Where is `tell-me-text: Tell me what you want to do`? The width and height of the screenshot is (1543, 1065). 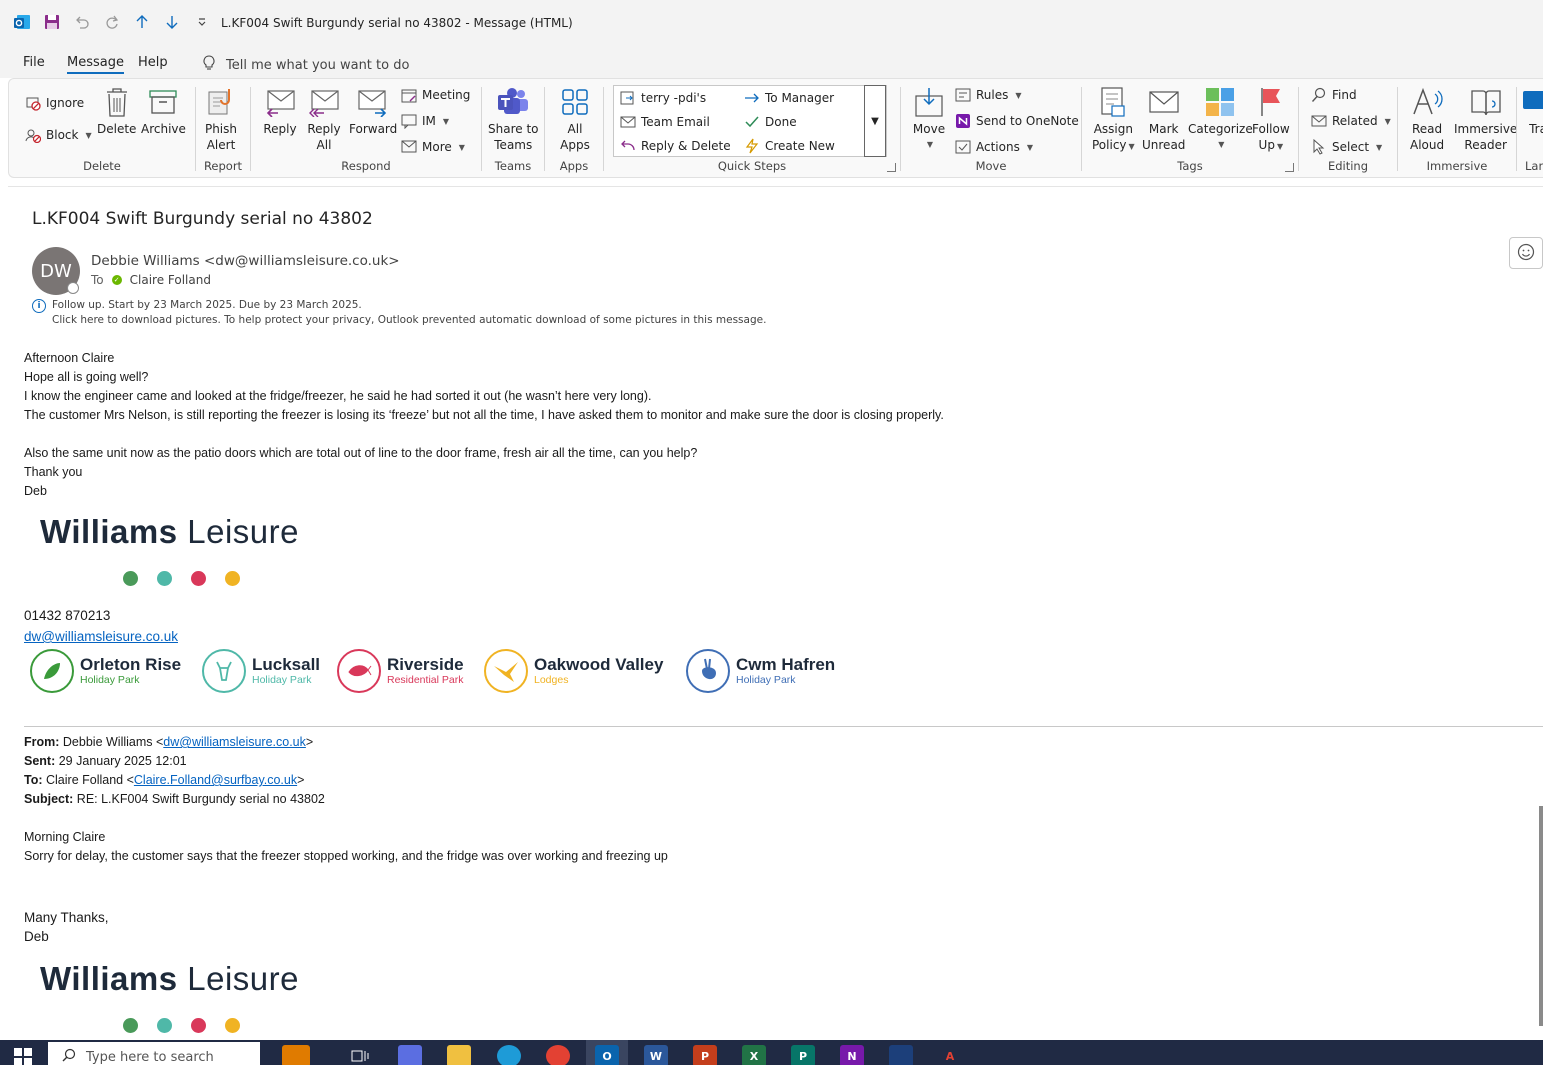 tell-me-text: Tell me what you want to do is located at coordinates (318, 65).